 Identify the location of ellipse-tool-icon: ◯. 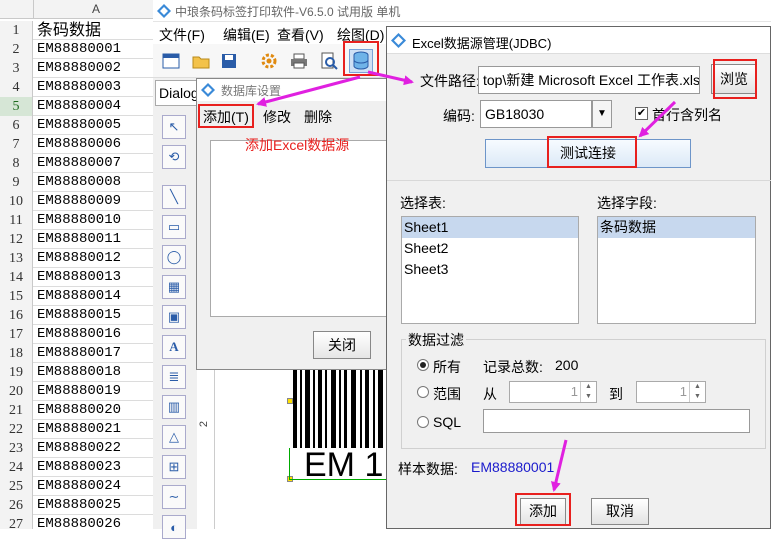
(174, 257).